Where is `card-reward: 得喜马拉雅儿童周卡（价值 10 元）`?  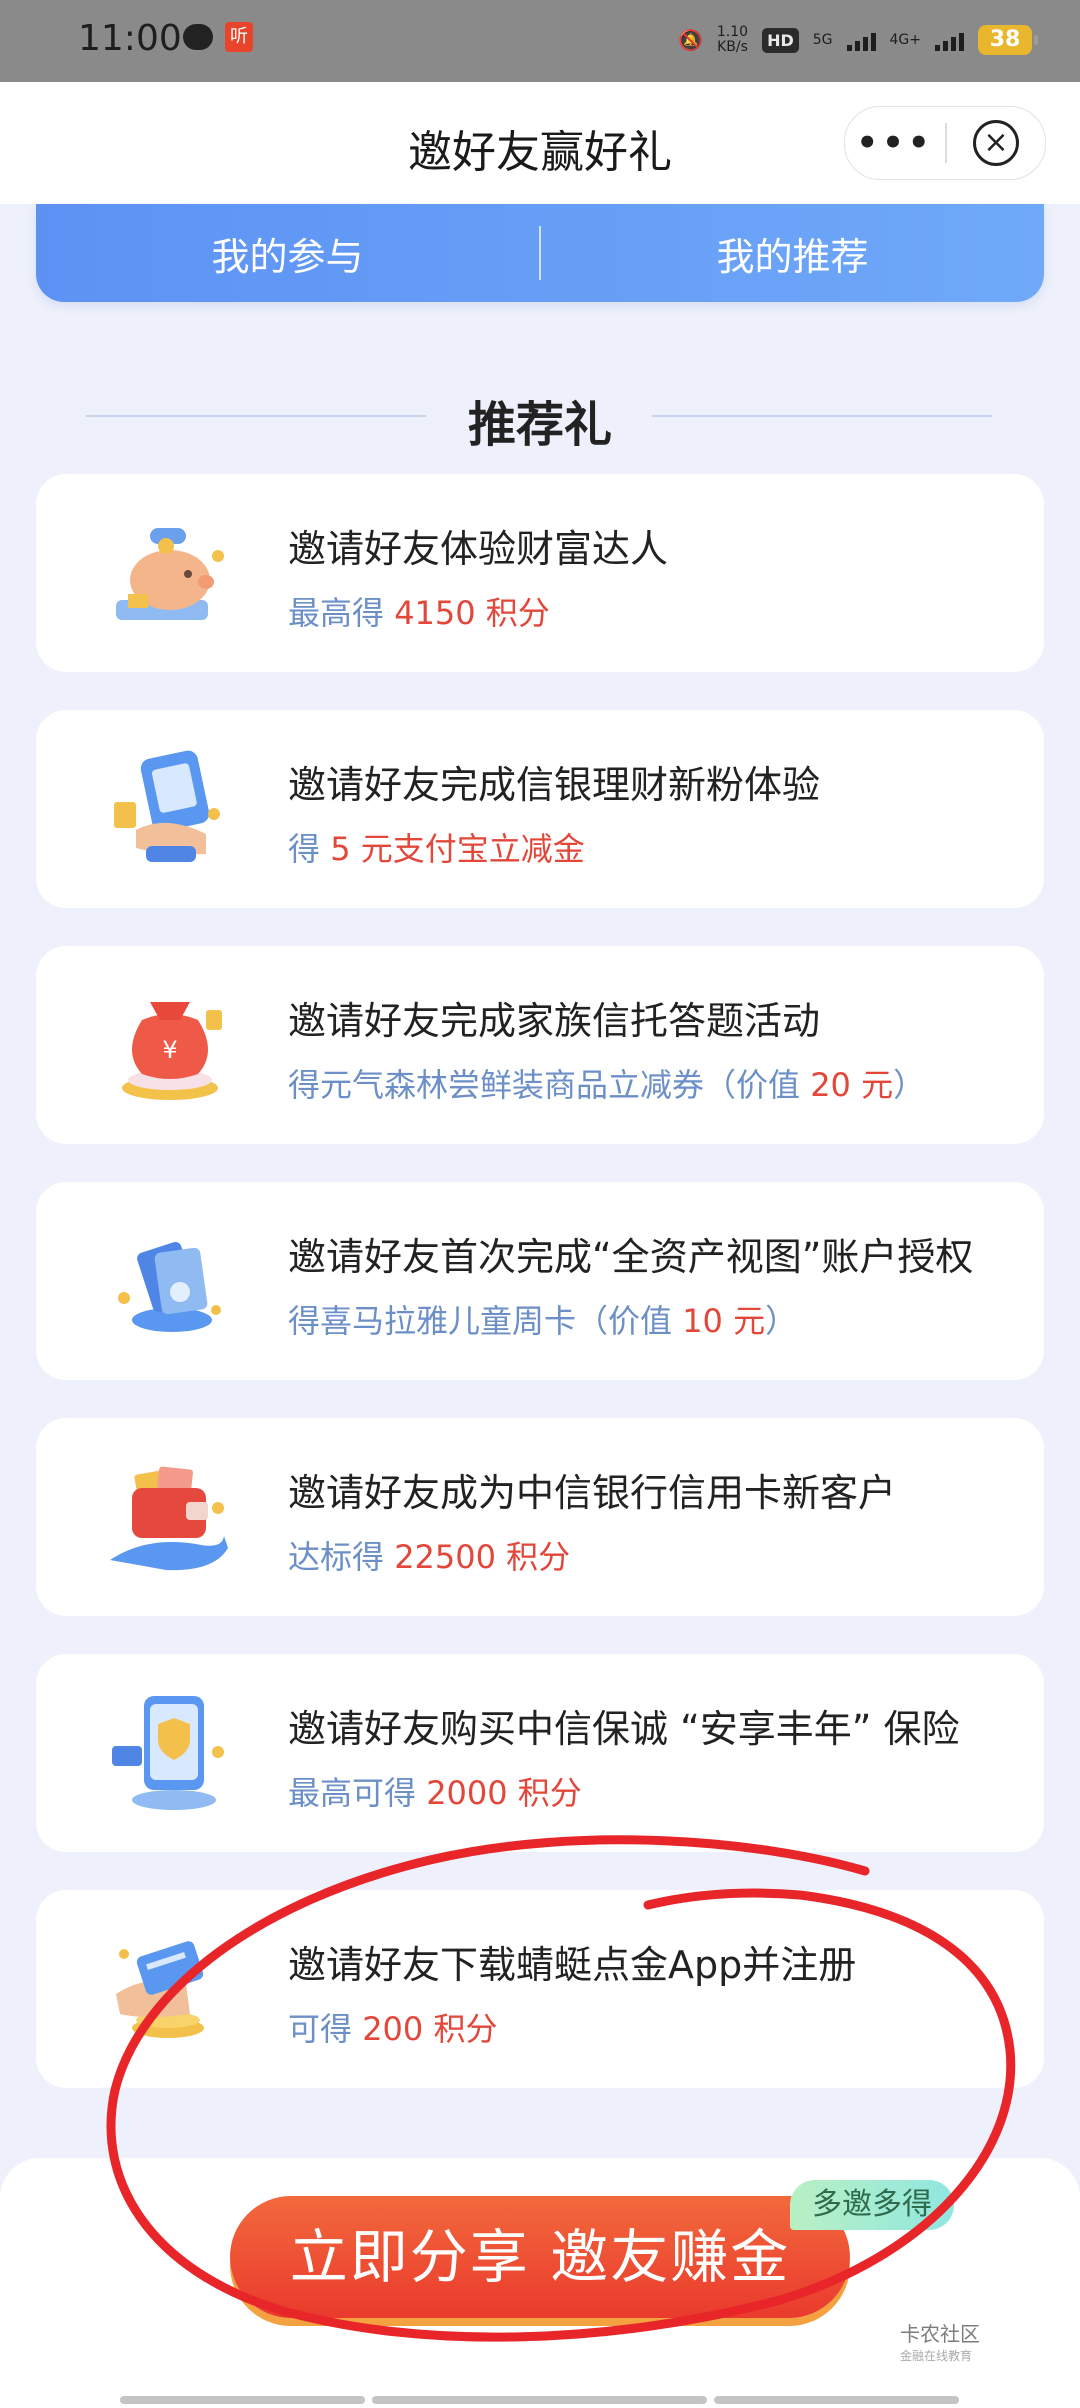 card-reward: 得喜马拉雅儿童周卡（价值 10 元） is located at coordinates (543, 1321).